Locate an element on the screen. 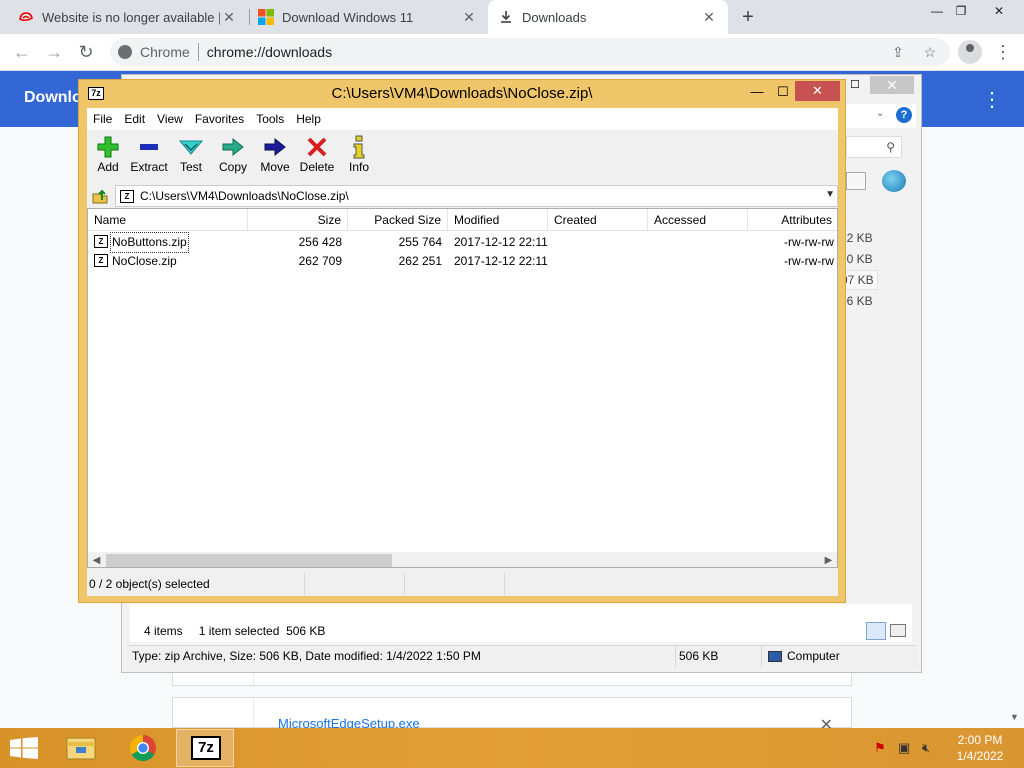 Image resolution: width=1024 pixels, height=768 pixels. add-icon is located at coordinates (108, 147).